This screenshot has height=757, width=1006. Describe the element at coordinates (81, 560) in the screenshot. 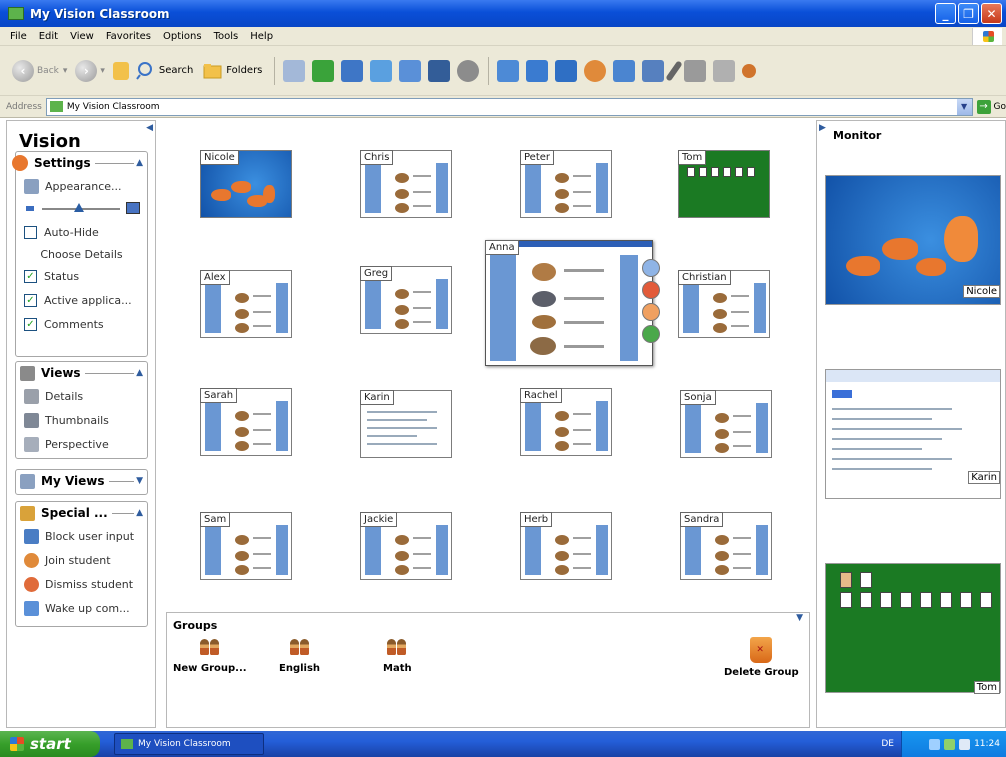

I see `join-student-item: Join student` at that location.